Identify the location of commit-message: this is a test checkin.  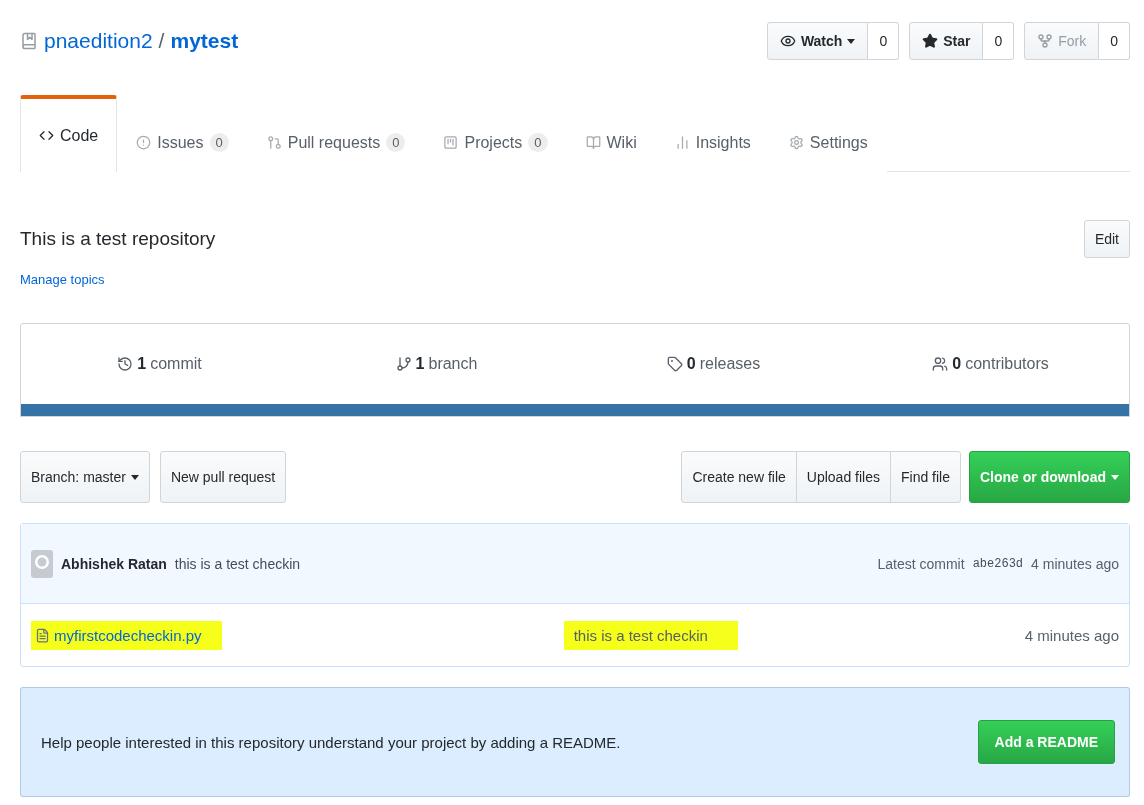
(237, 563).